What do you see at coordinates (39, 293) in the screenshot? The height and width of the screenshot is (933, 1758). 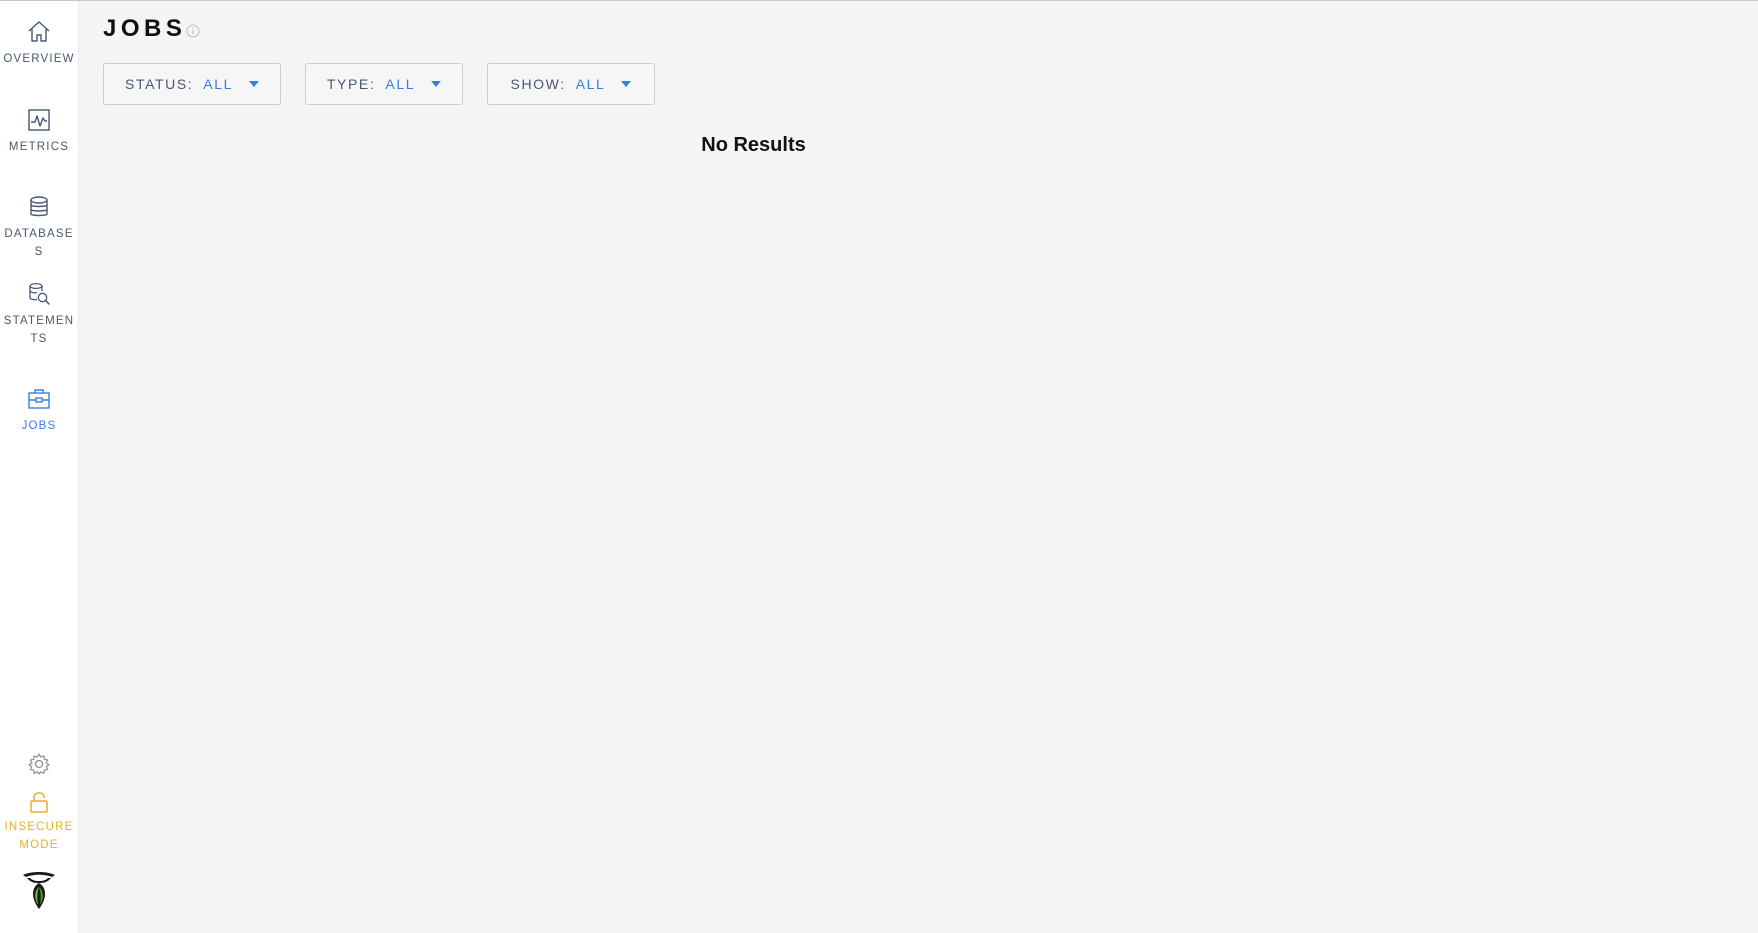 I see `statements-search-icon` at bounding box center [39, 293].